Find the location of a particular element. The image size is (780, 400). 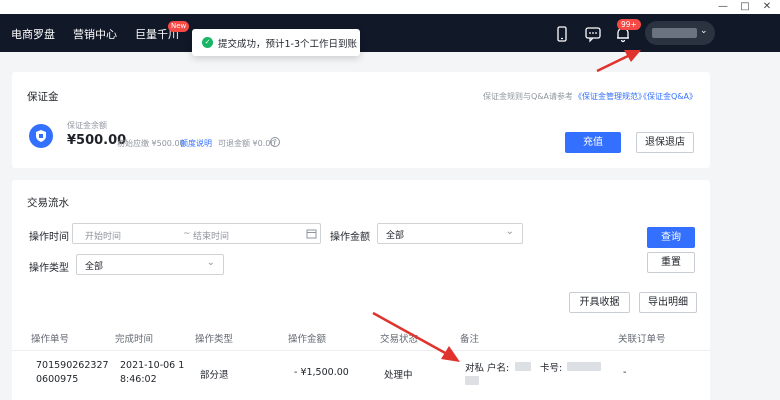

flow-title: 交易流水 is located at coordinates (48, 203).